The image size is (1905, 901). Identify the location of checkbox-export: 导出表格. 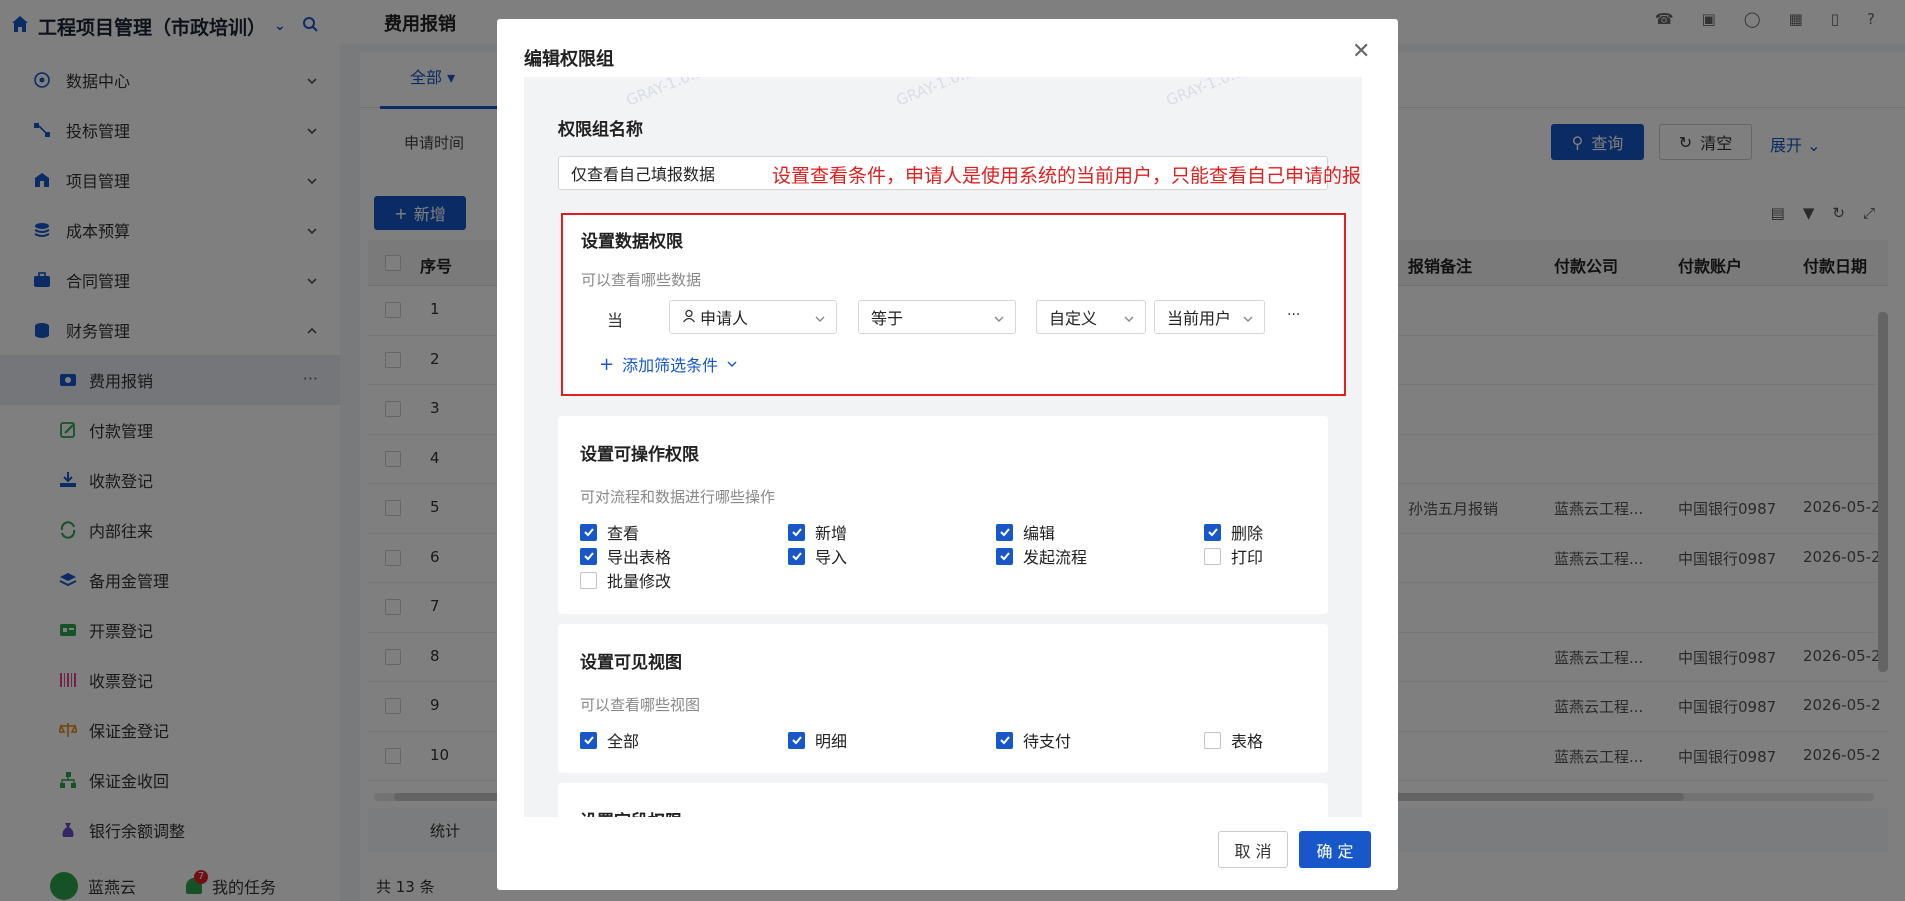
(625, 556).